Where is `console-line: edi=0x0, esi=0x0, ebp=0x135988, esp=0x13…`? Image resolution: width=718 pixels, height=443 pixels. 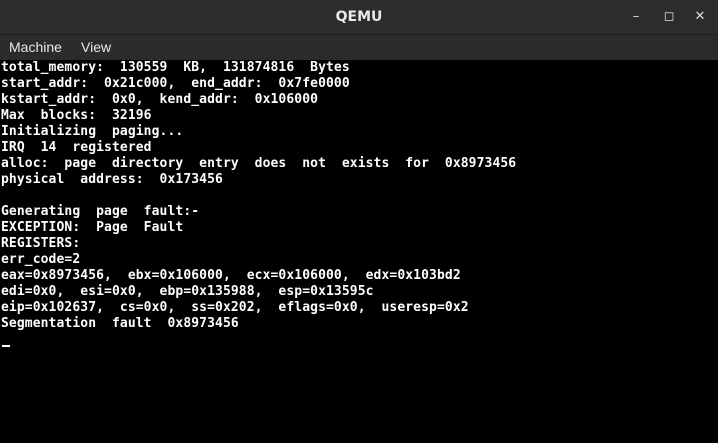 console-line: edi=0x0, esi=0x0, ebp=0x135988, esp=0x13… is located at coordinates (187, 291).